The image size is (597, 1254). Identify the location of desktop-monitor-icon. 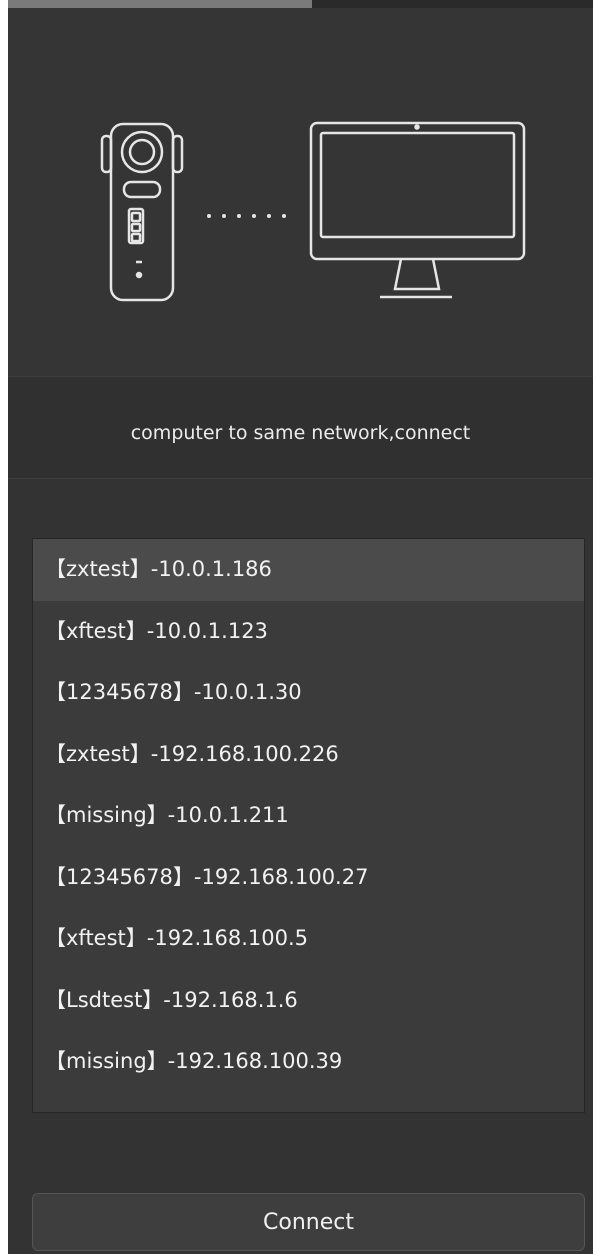
(417, 210).